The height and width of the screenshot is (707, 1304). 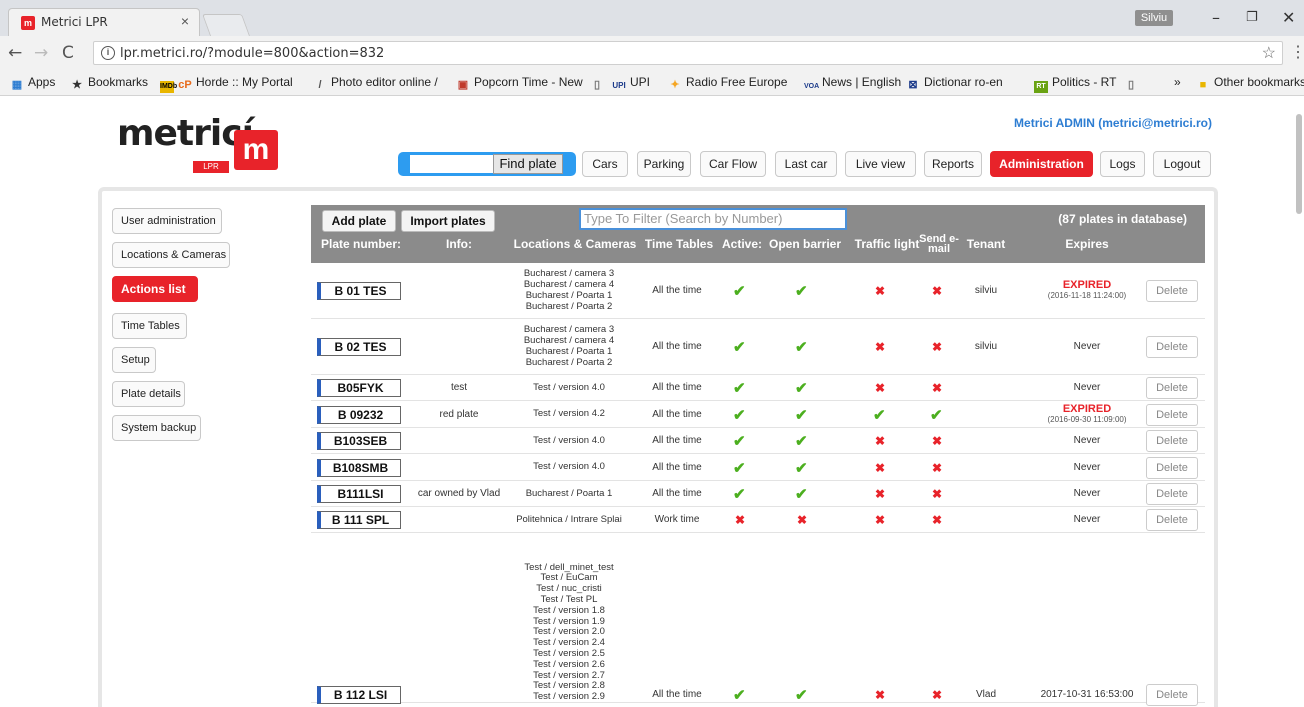 What do you see at coordinates (741, 244) in the screenshot?
I see `col-active: Active:` at bounding box center [741, 244].